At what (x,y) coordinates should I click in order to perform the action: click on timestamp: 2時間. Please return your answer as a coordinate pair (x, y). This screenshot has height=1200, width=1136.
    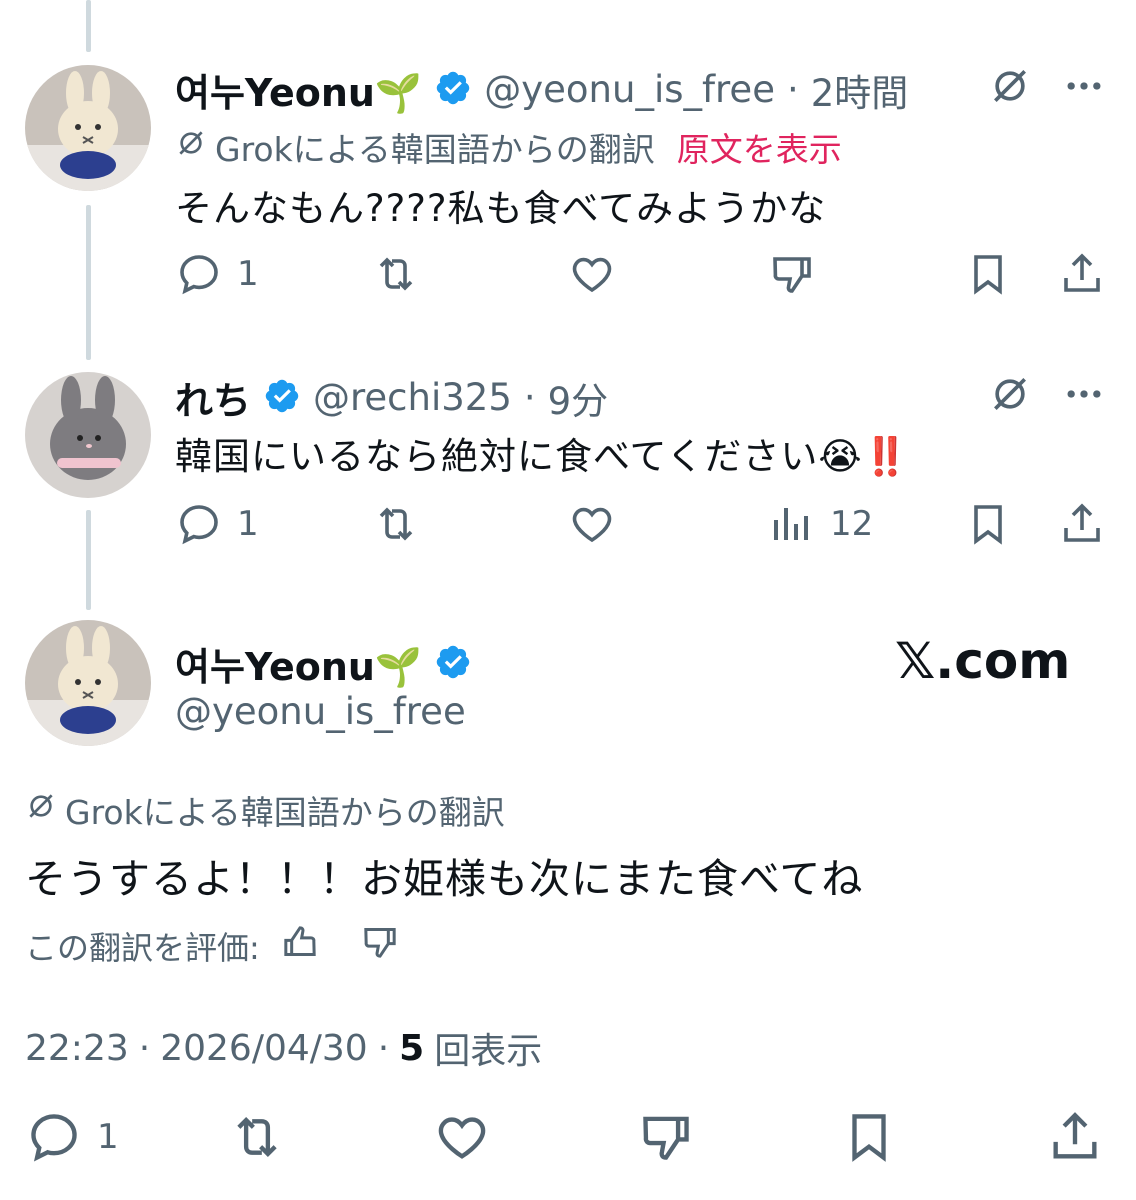
    Looking at the image, I should click on (860, 90).